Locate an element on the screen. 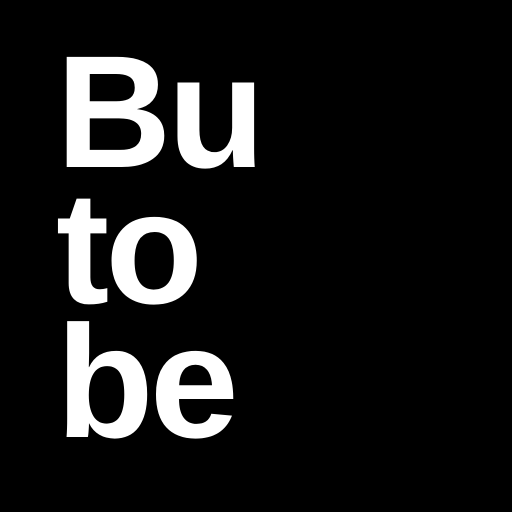 The height and width of the screenshot is (512, 512). logo-line-2: to is located at coordinates (129, 247).